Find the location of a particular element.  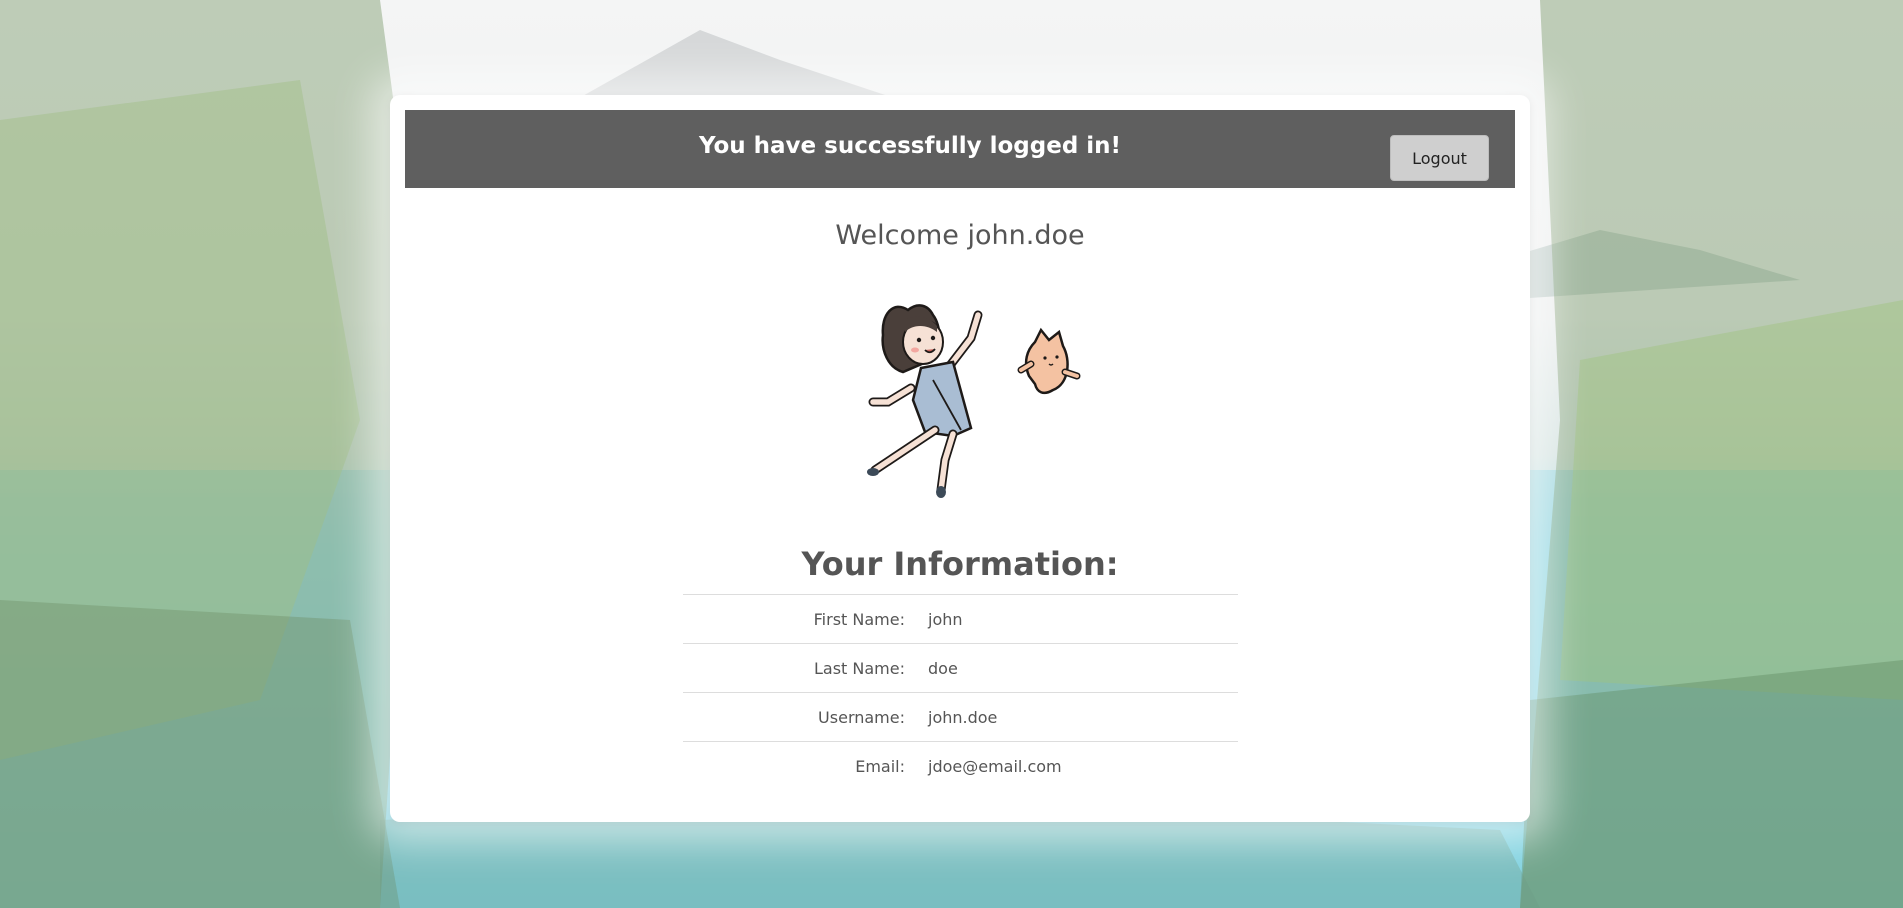

success-banner: You have successfully logged in! Logout is located at coordinates (960, 149).